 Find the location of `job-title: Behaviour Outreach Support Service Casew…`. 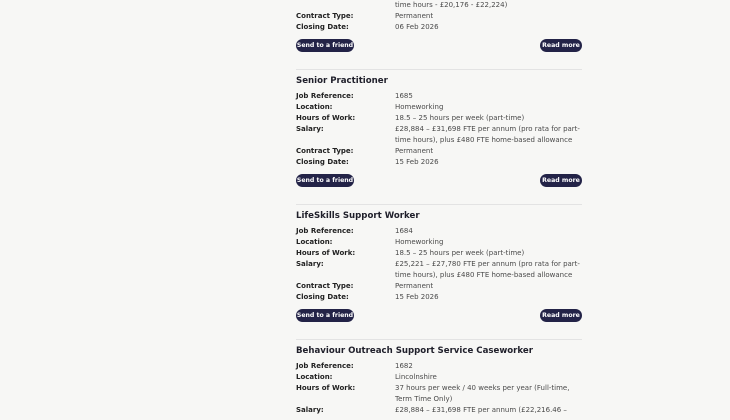

job-title: Behaviour Outreach Support Service Casew… is located at coordinates (414, 351).